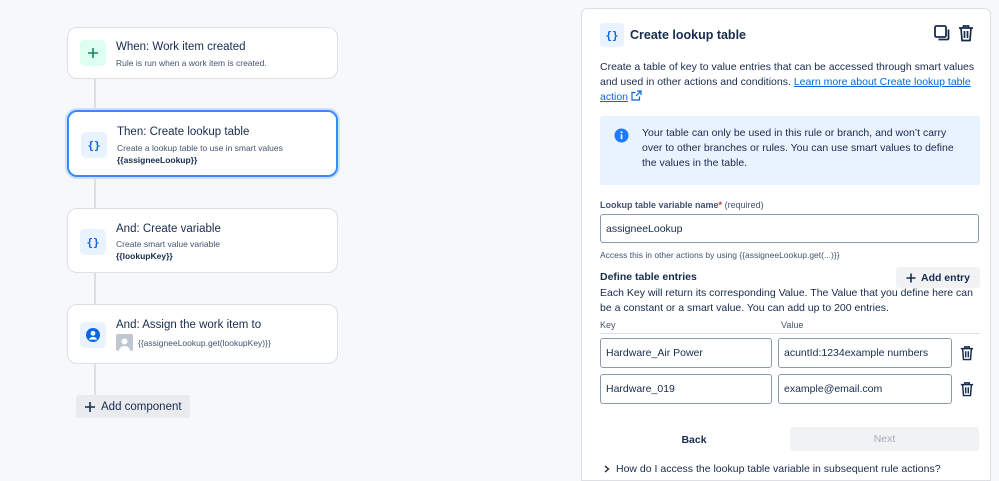 The width and height of the screenshot is (999, 481). I want to click on entry-key-input: Hardware_Air Power, so click(686, 353).